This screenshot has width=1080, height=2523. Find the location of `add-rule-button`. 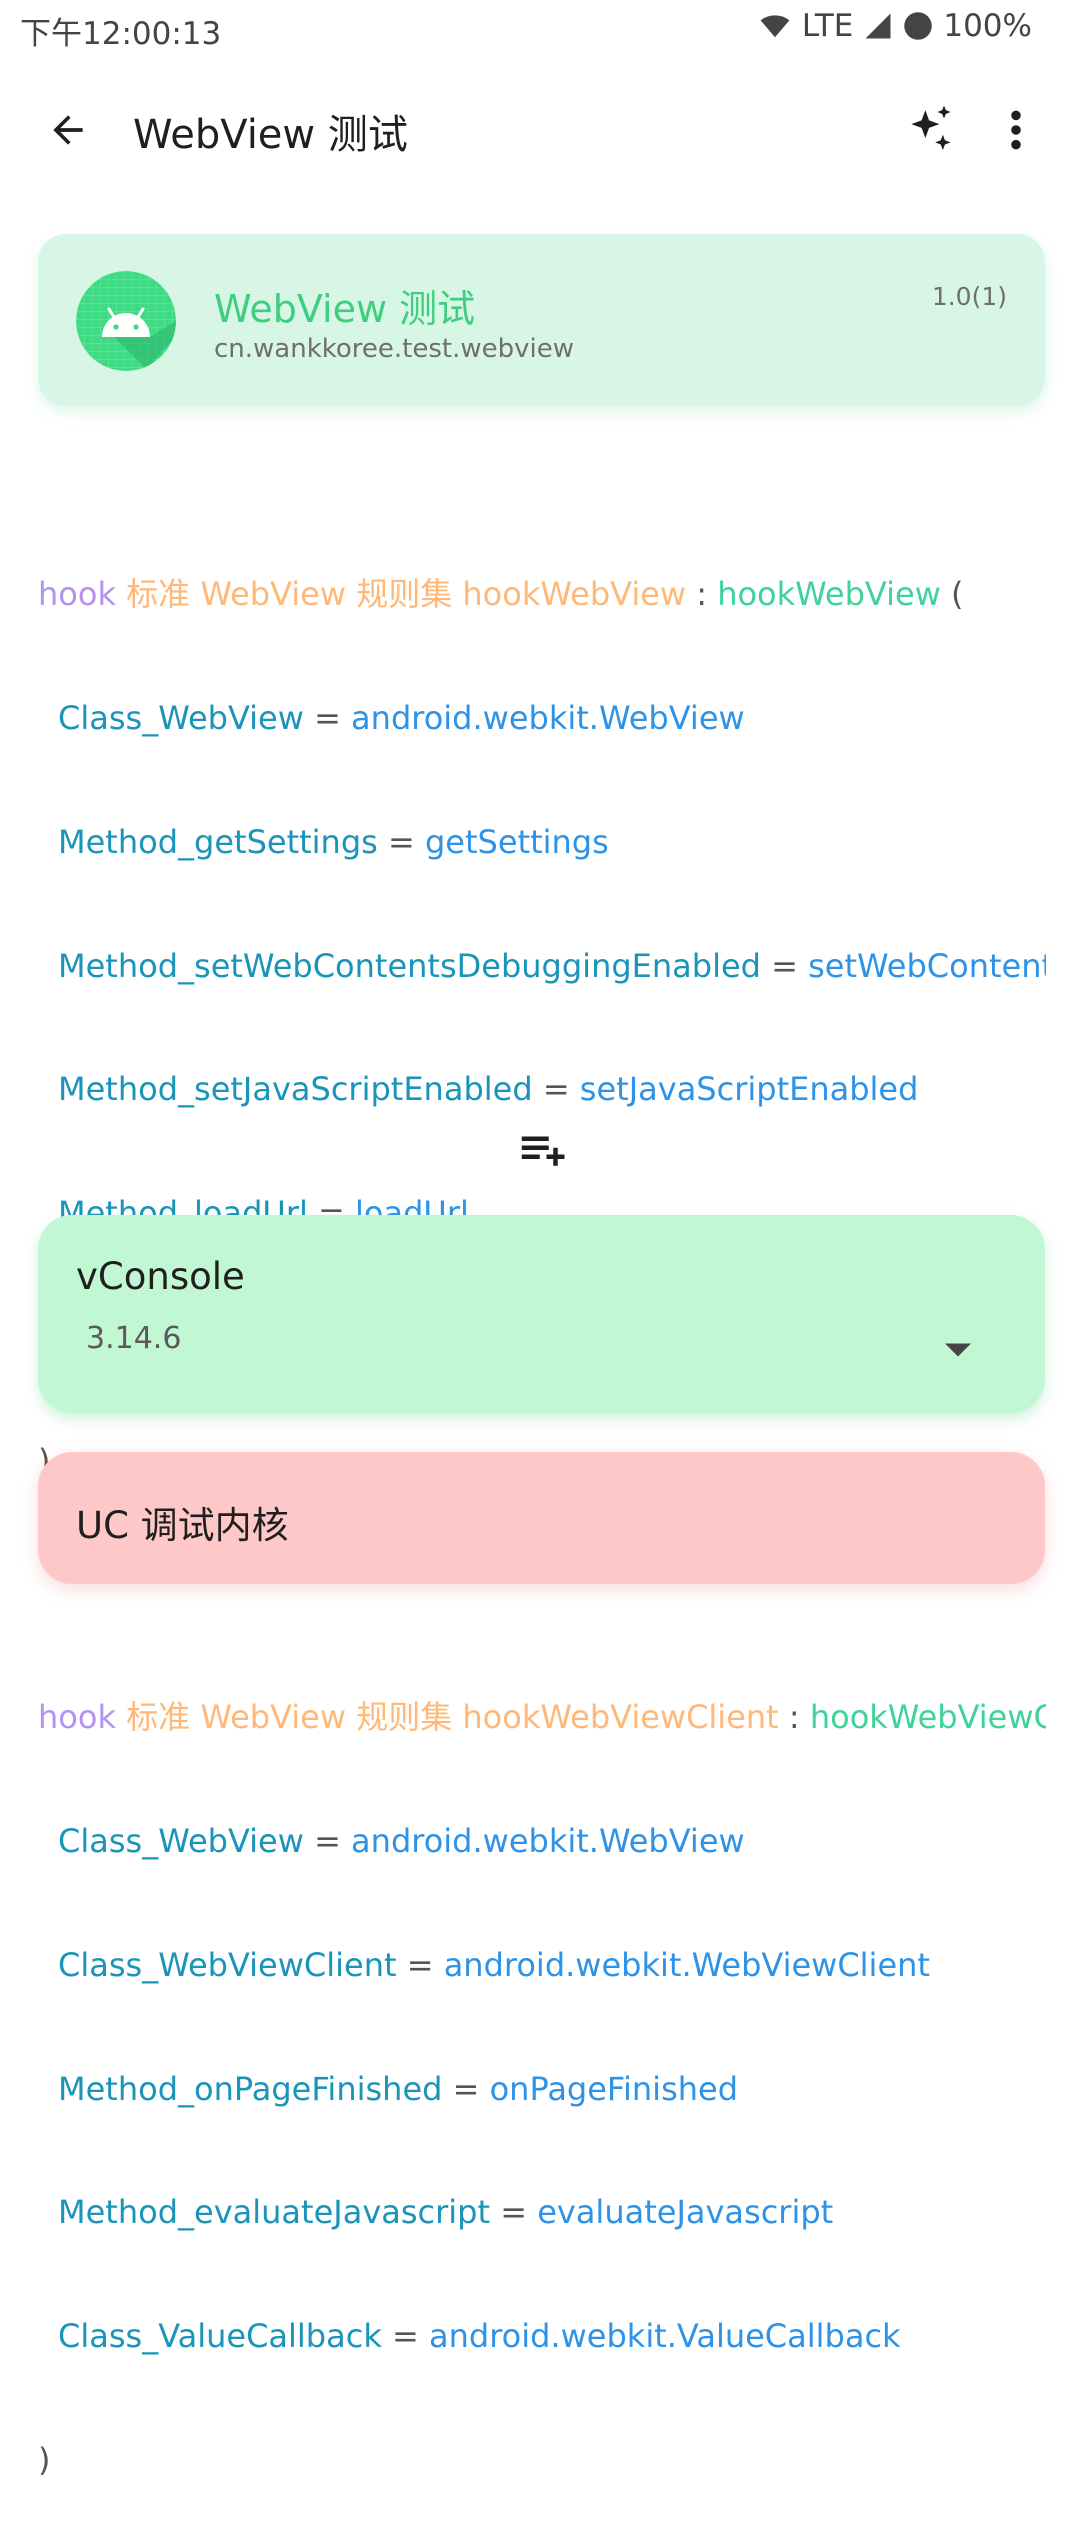

add-rule-button is located at coordinates (542, 1150).